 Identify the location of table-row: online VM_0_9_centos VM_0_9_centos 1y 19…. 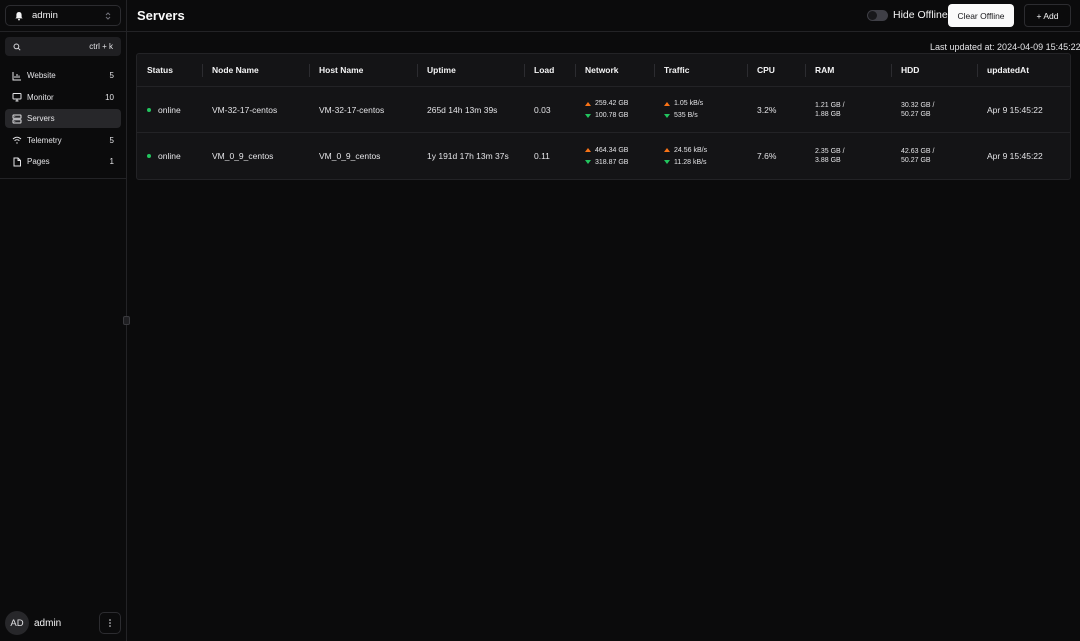
(603, 156).